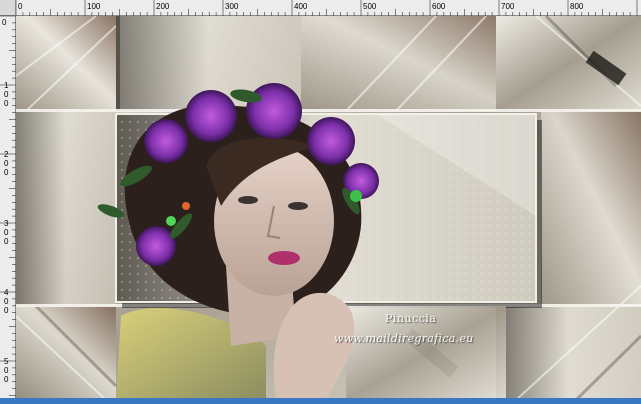 This screenshot has width=641, height=404. I want to click on horizontal-ruler: 0 100 200 300 400 500 600 700 800, so click(320, 8).